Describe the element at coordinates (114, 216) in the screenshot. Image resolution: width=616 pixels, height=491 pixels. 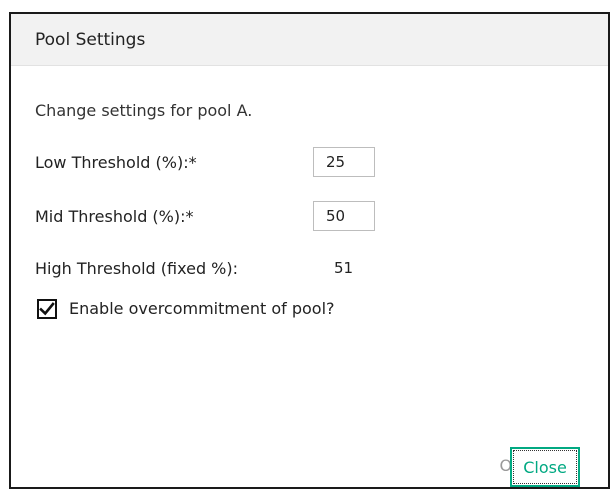
I see `mid-threshold-label: Mid Threshold (%):*` at that location.